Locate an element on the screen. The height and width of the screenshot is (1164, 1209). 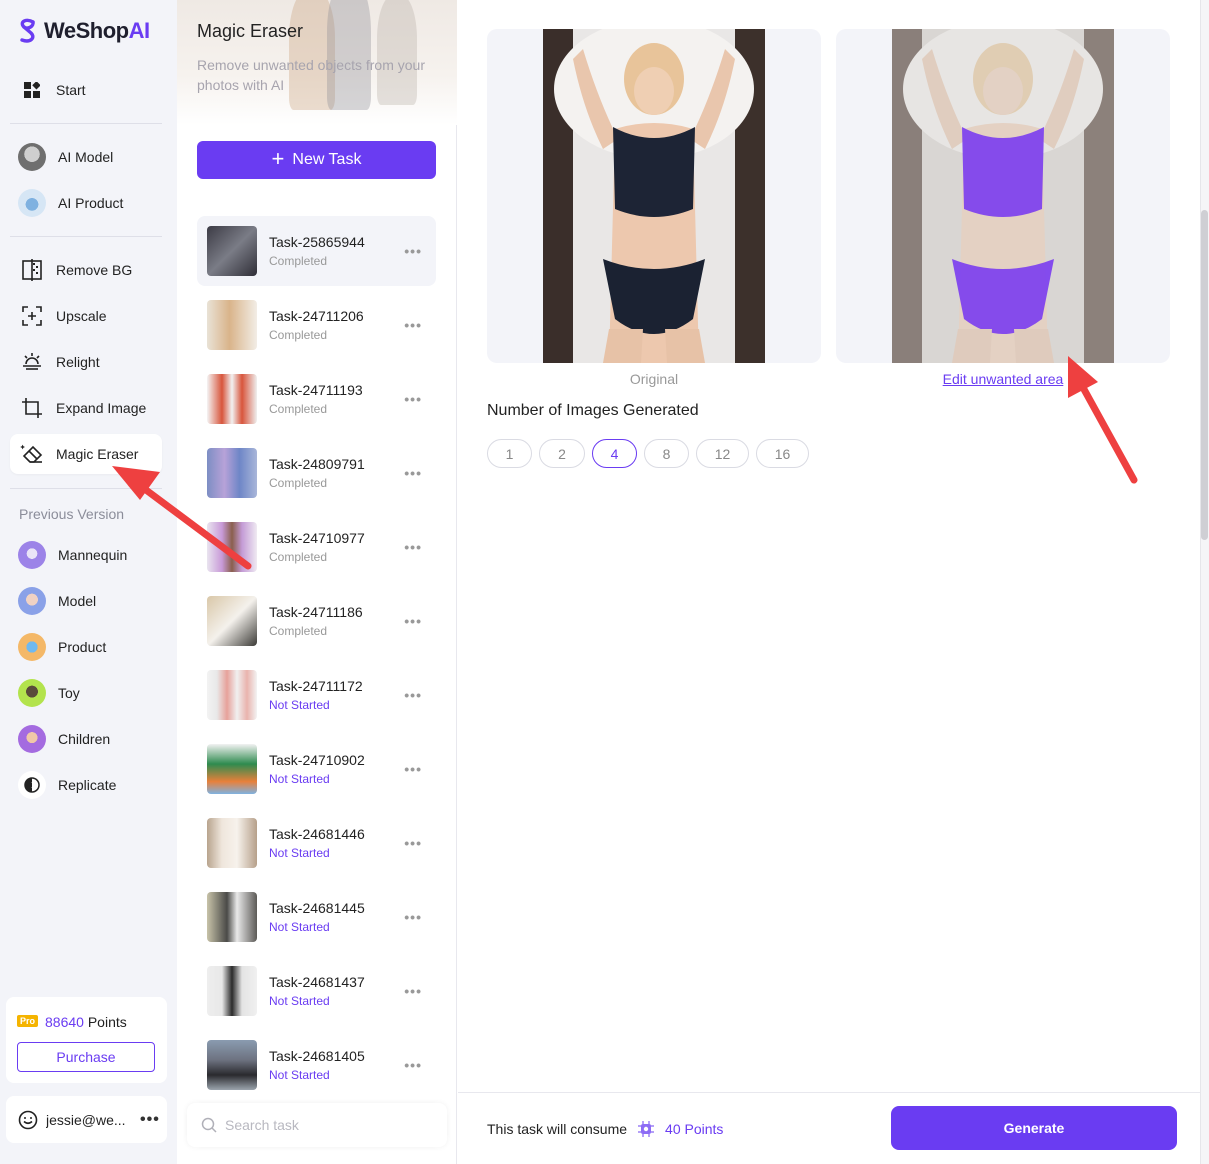
nav-item-magic-eraser: Magic Eraser is located at coordinates (86, 454).